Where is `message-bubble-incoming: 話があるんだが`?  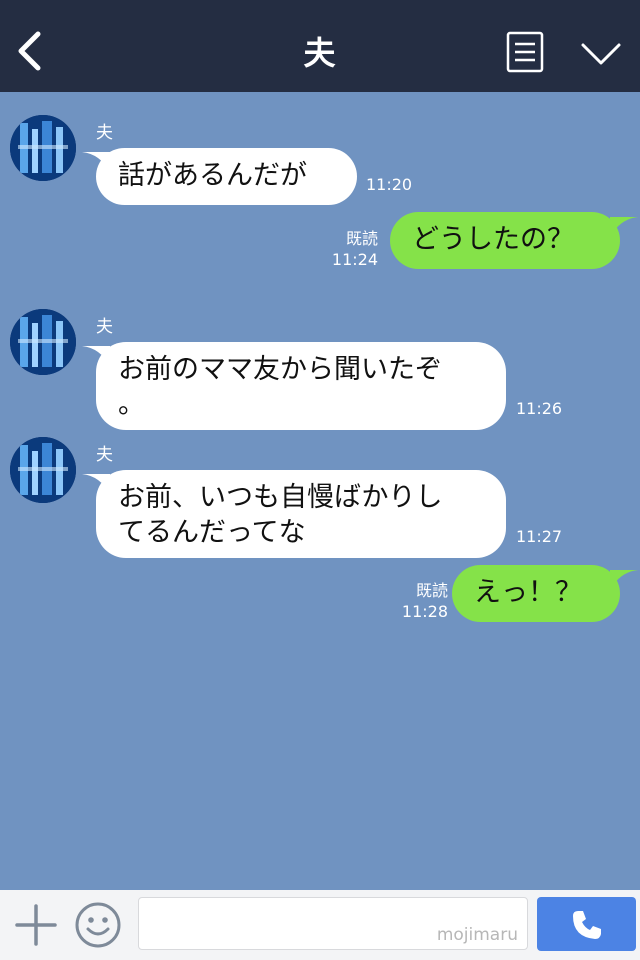
message-bubble-incoming: 話があるんだが is located at coordinates (226, 176).